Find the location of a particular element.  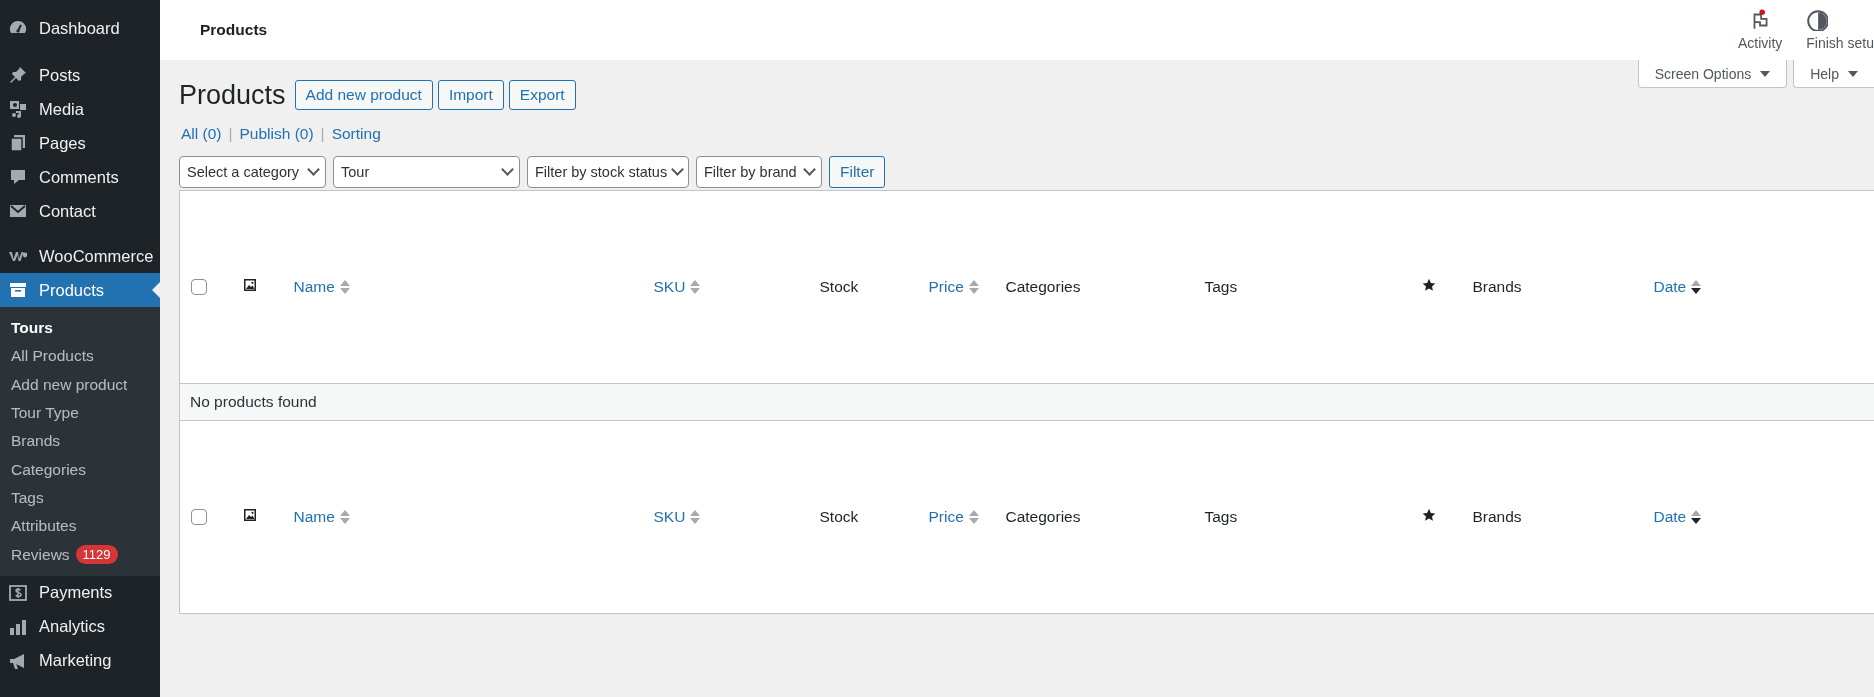

header-action: Finish setu is located at coordinates (1840, 30).